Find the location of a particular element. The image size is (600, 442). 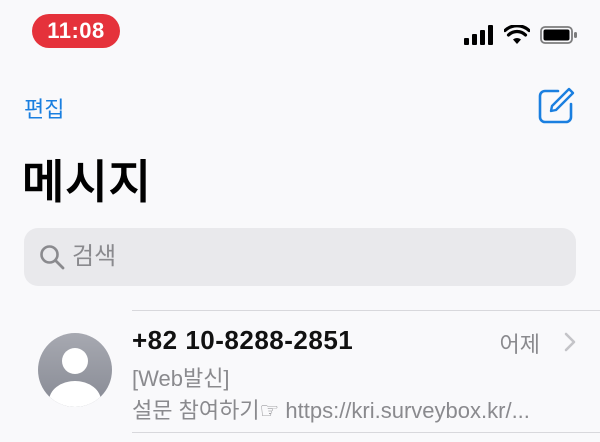

status-icons is located at coordinates (521, 35).